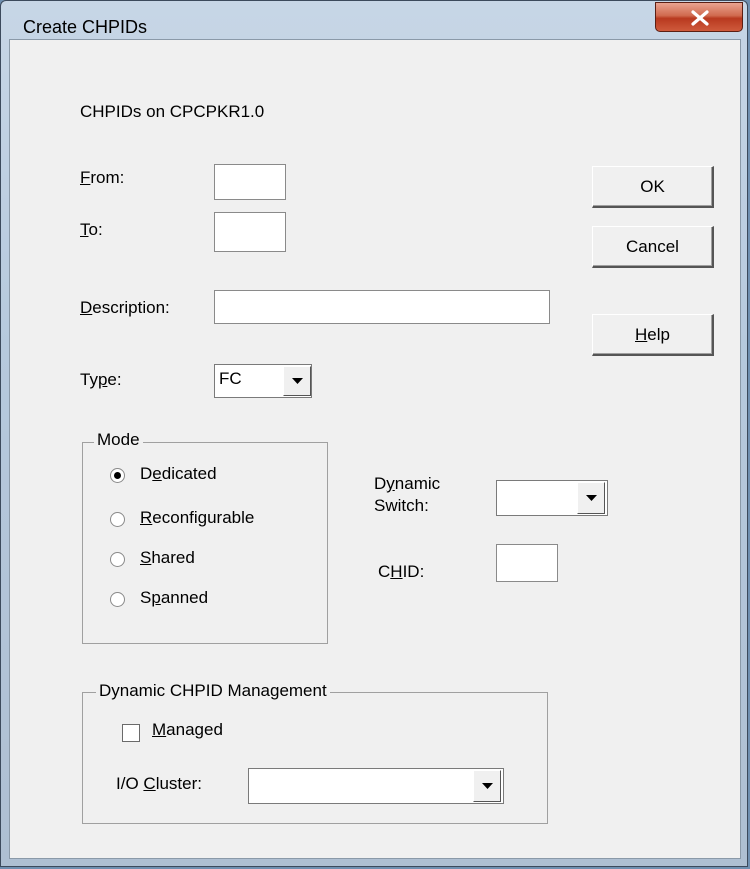  Describe the element at coordinates (197, 518) in the screenshot. I see `radio-reconfigurable-label: Reconfigurable` at that location.